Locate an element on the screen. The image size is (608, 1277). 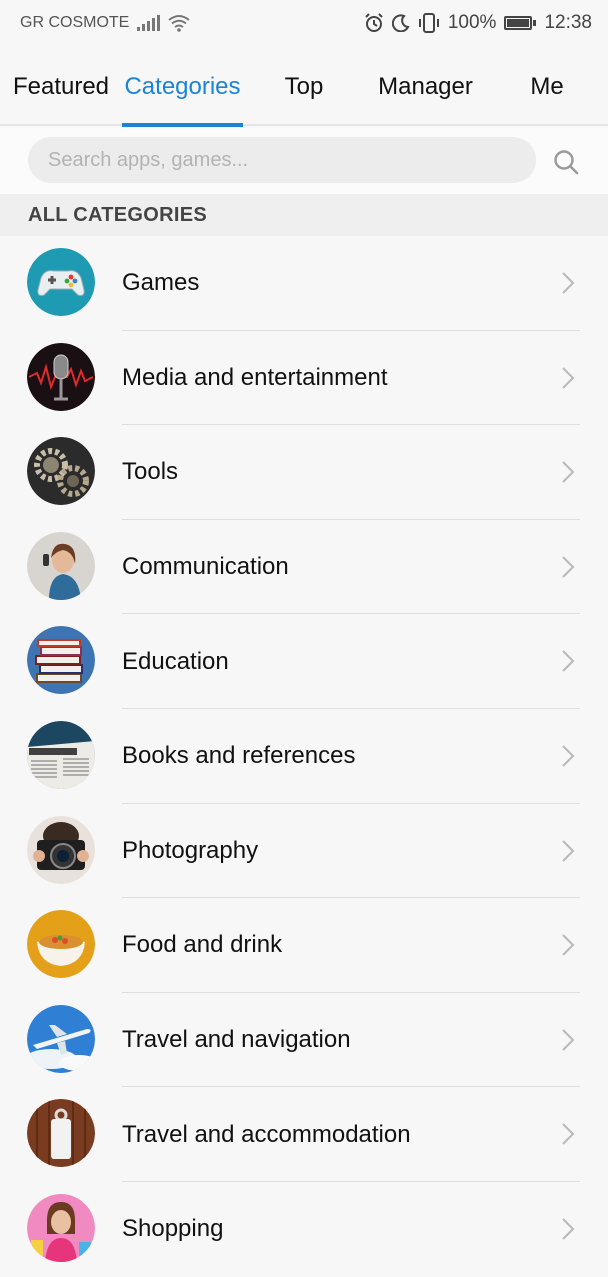
category-label: Travel and accommodation is located at coordinates (266, 1134).